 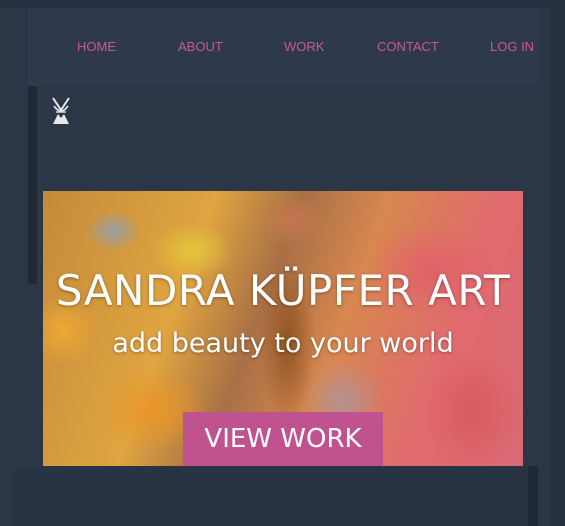 I want to click on nav-login-link: LOG IN, so click(x=512, y=46).